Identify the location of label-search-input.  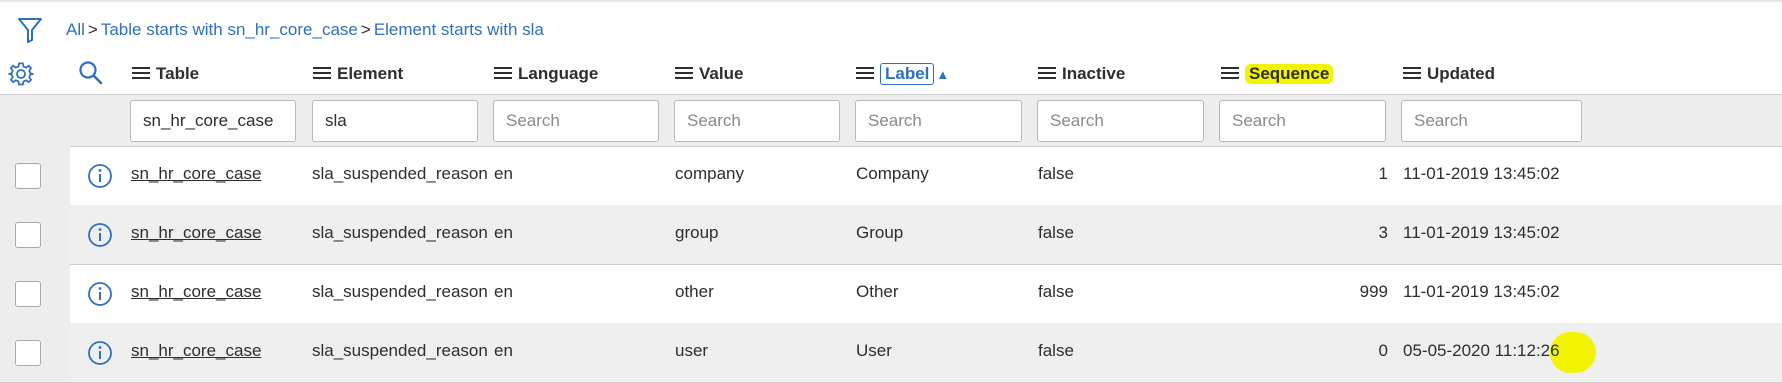
(938, 121).